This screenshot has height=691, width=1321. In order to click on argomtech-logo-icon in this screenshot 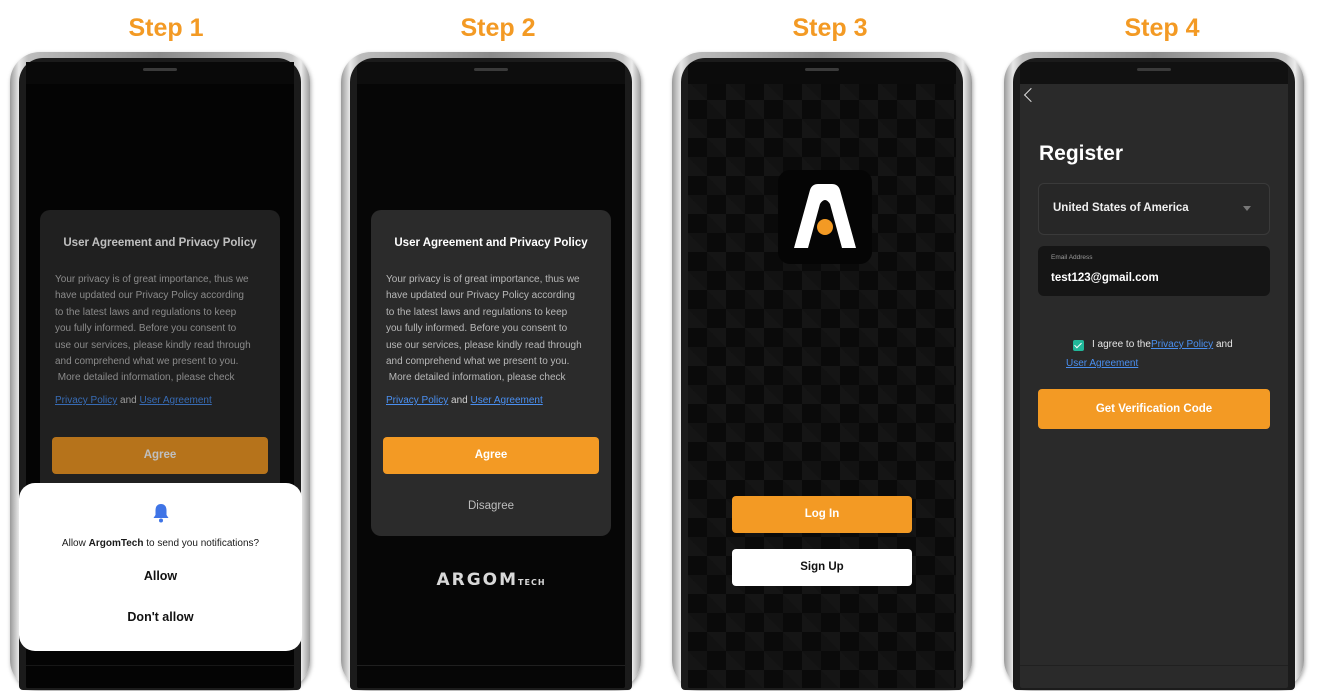, I will do `click(825, 217)`.